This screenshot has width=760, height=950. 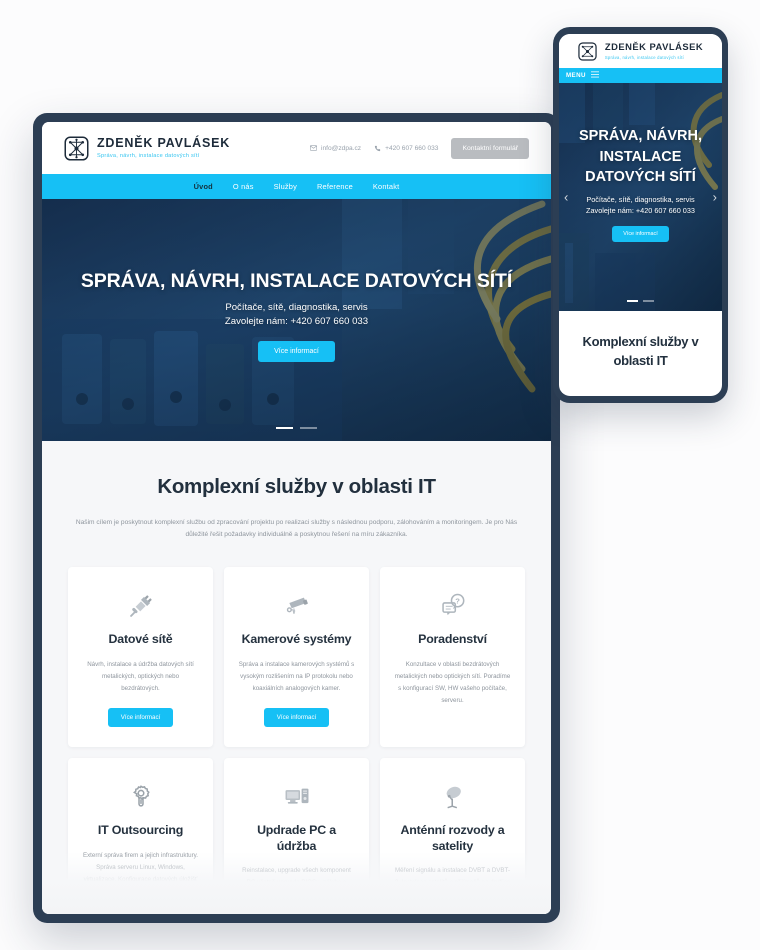 What do you see at coordinates (141, 606) in the screenshot?
I see `network-cable-plug-icon` at bounding box center [141, 606].